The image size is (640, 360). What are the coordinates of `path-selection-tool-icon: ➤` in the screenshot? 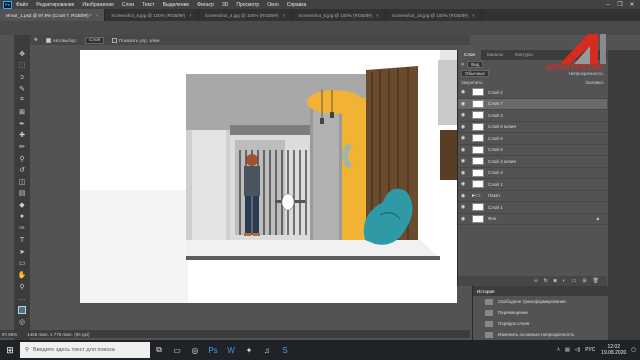 It's located at (22, 252).